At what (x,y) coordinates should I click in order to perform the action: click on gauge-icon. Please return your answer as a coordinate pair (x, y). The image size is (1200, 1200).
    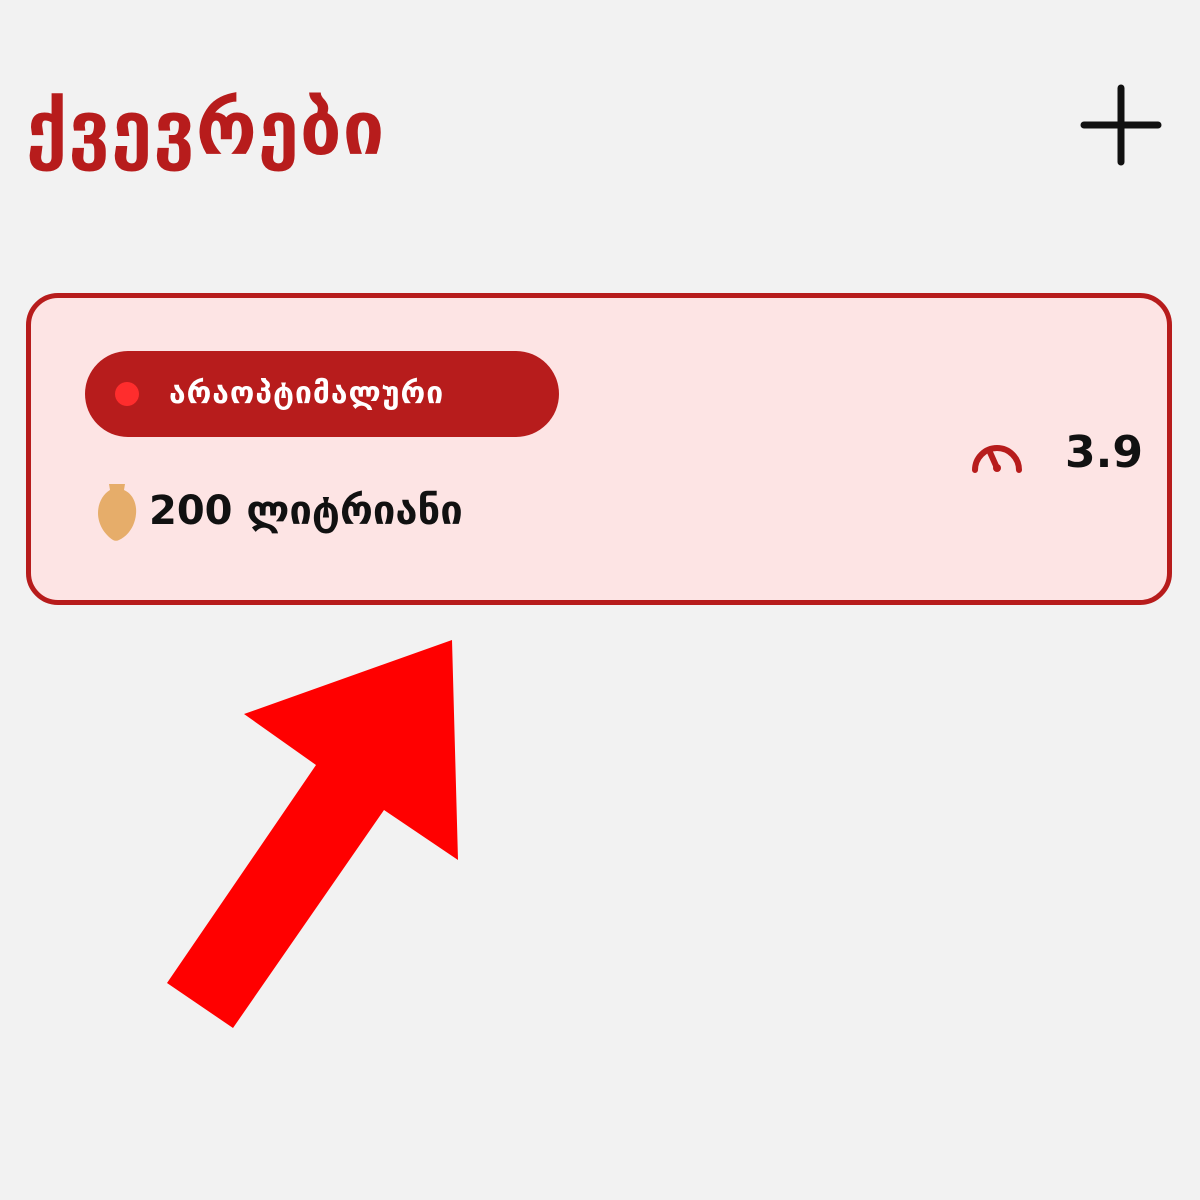
    Looking at the image, I should click on (997, 459).